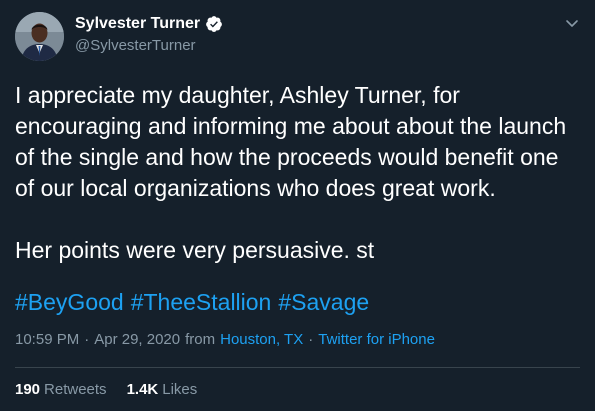 Image resolution: width=595 pixels, height=411 pixels. Describe the element at coordinates (28, 389) in the screenshot. I see `retweets-count: 190` at that location.